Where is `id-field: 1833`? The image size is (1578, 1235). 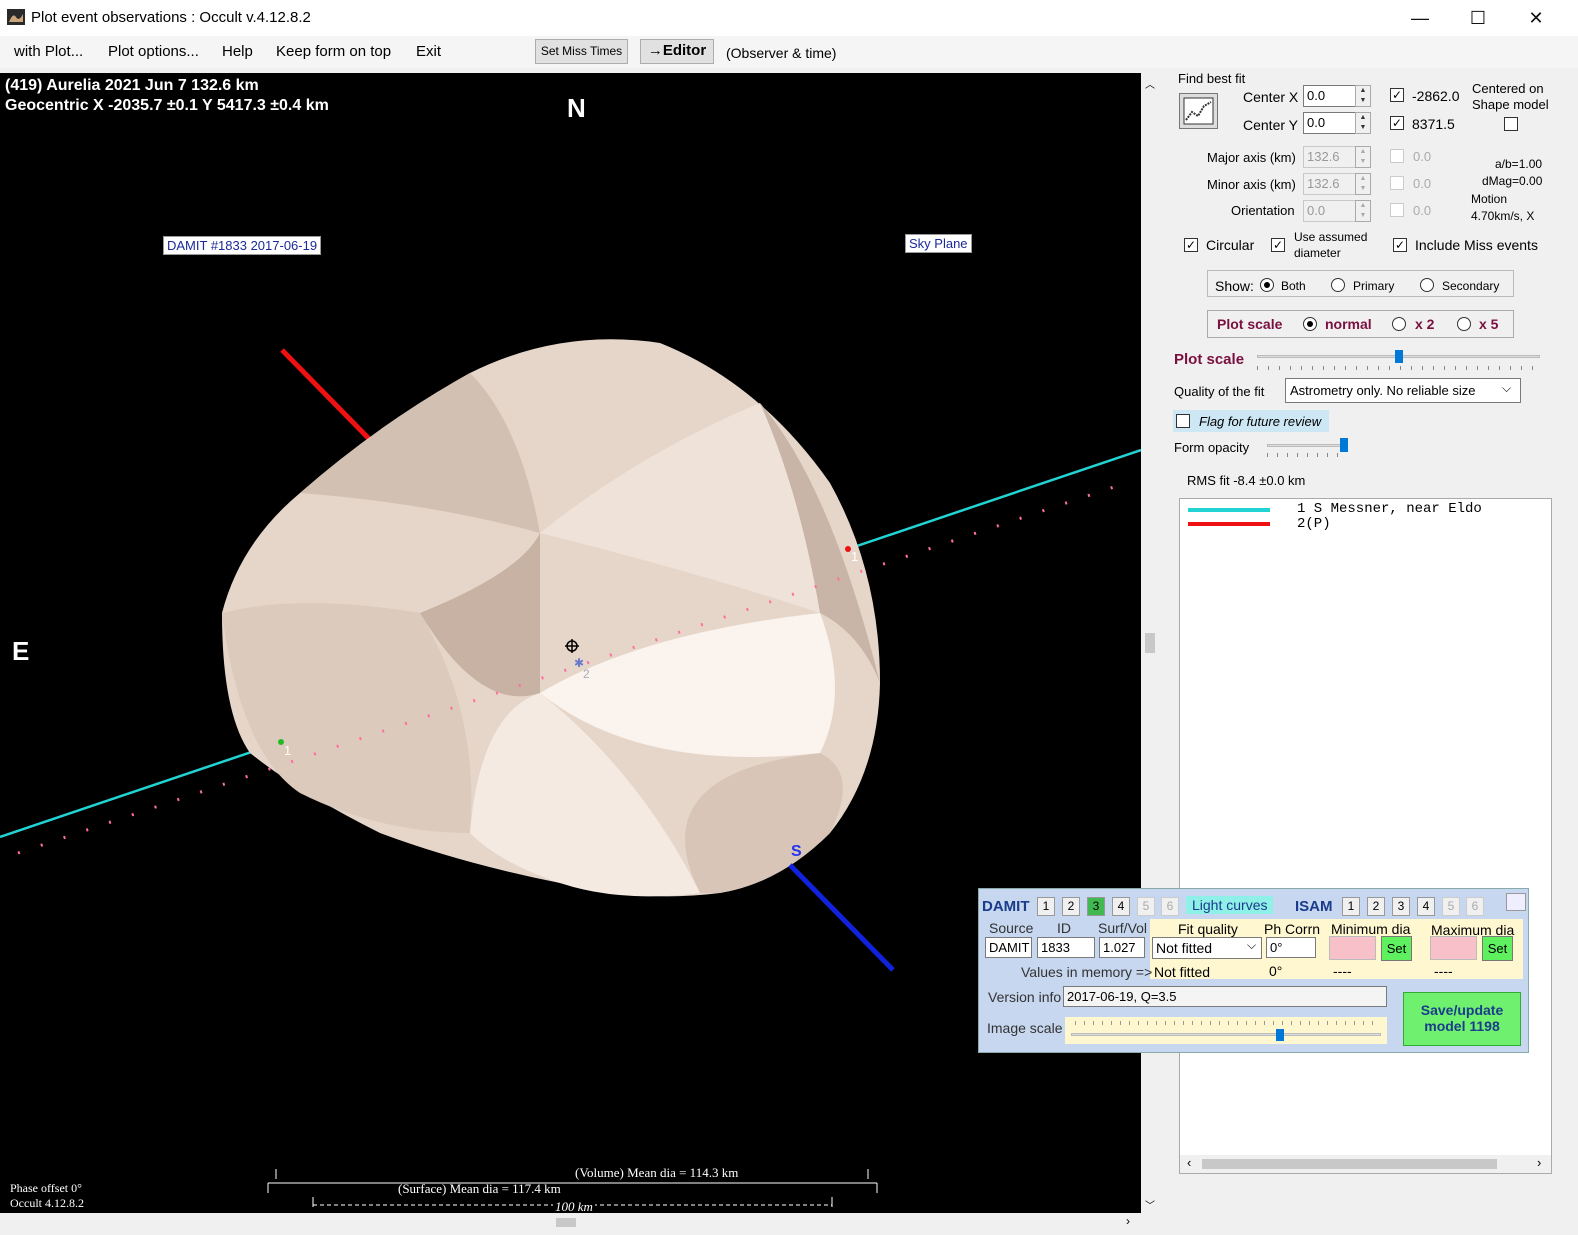 id-field: 1833 is located at coordinates (1066, 947).